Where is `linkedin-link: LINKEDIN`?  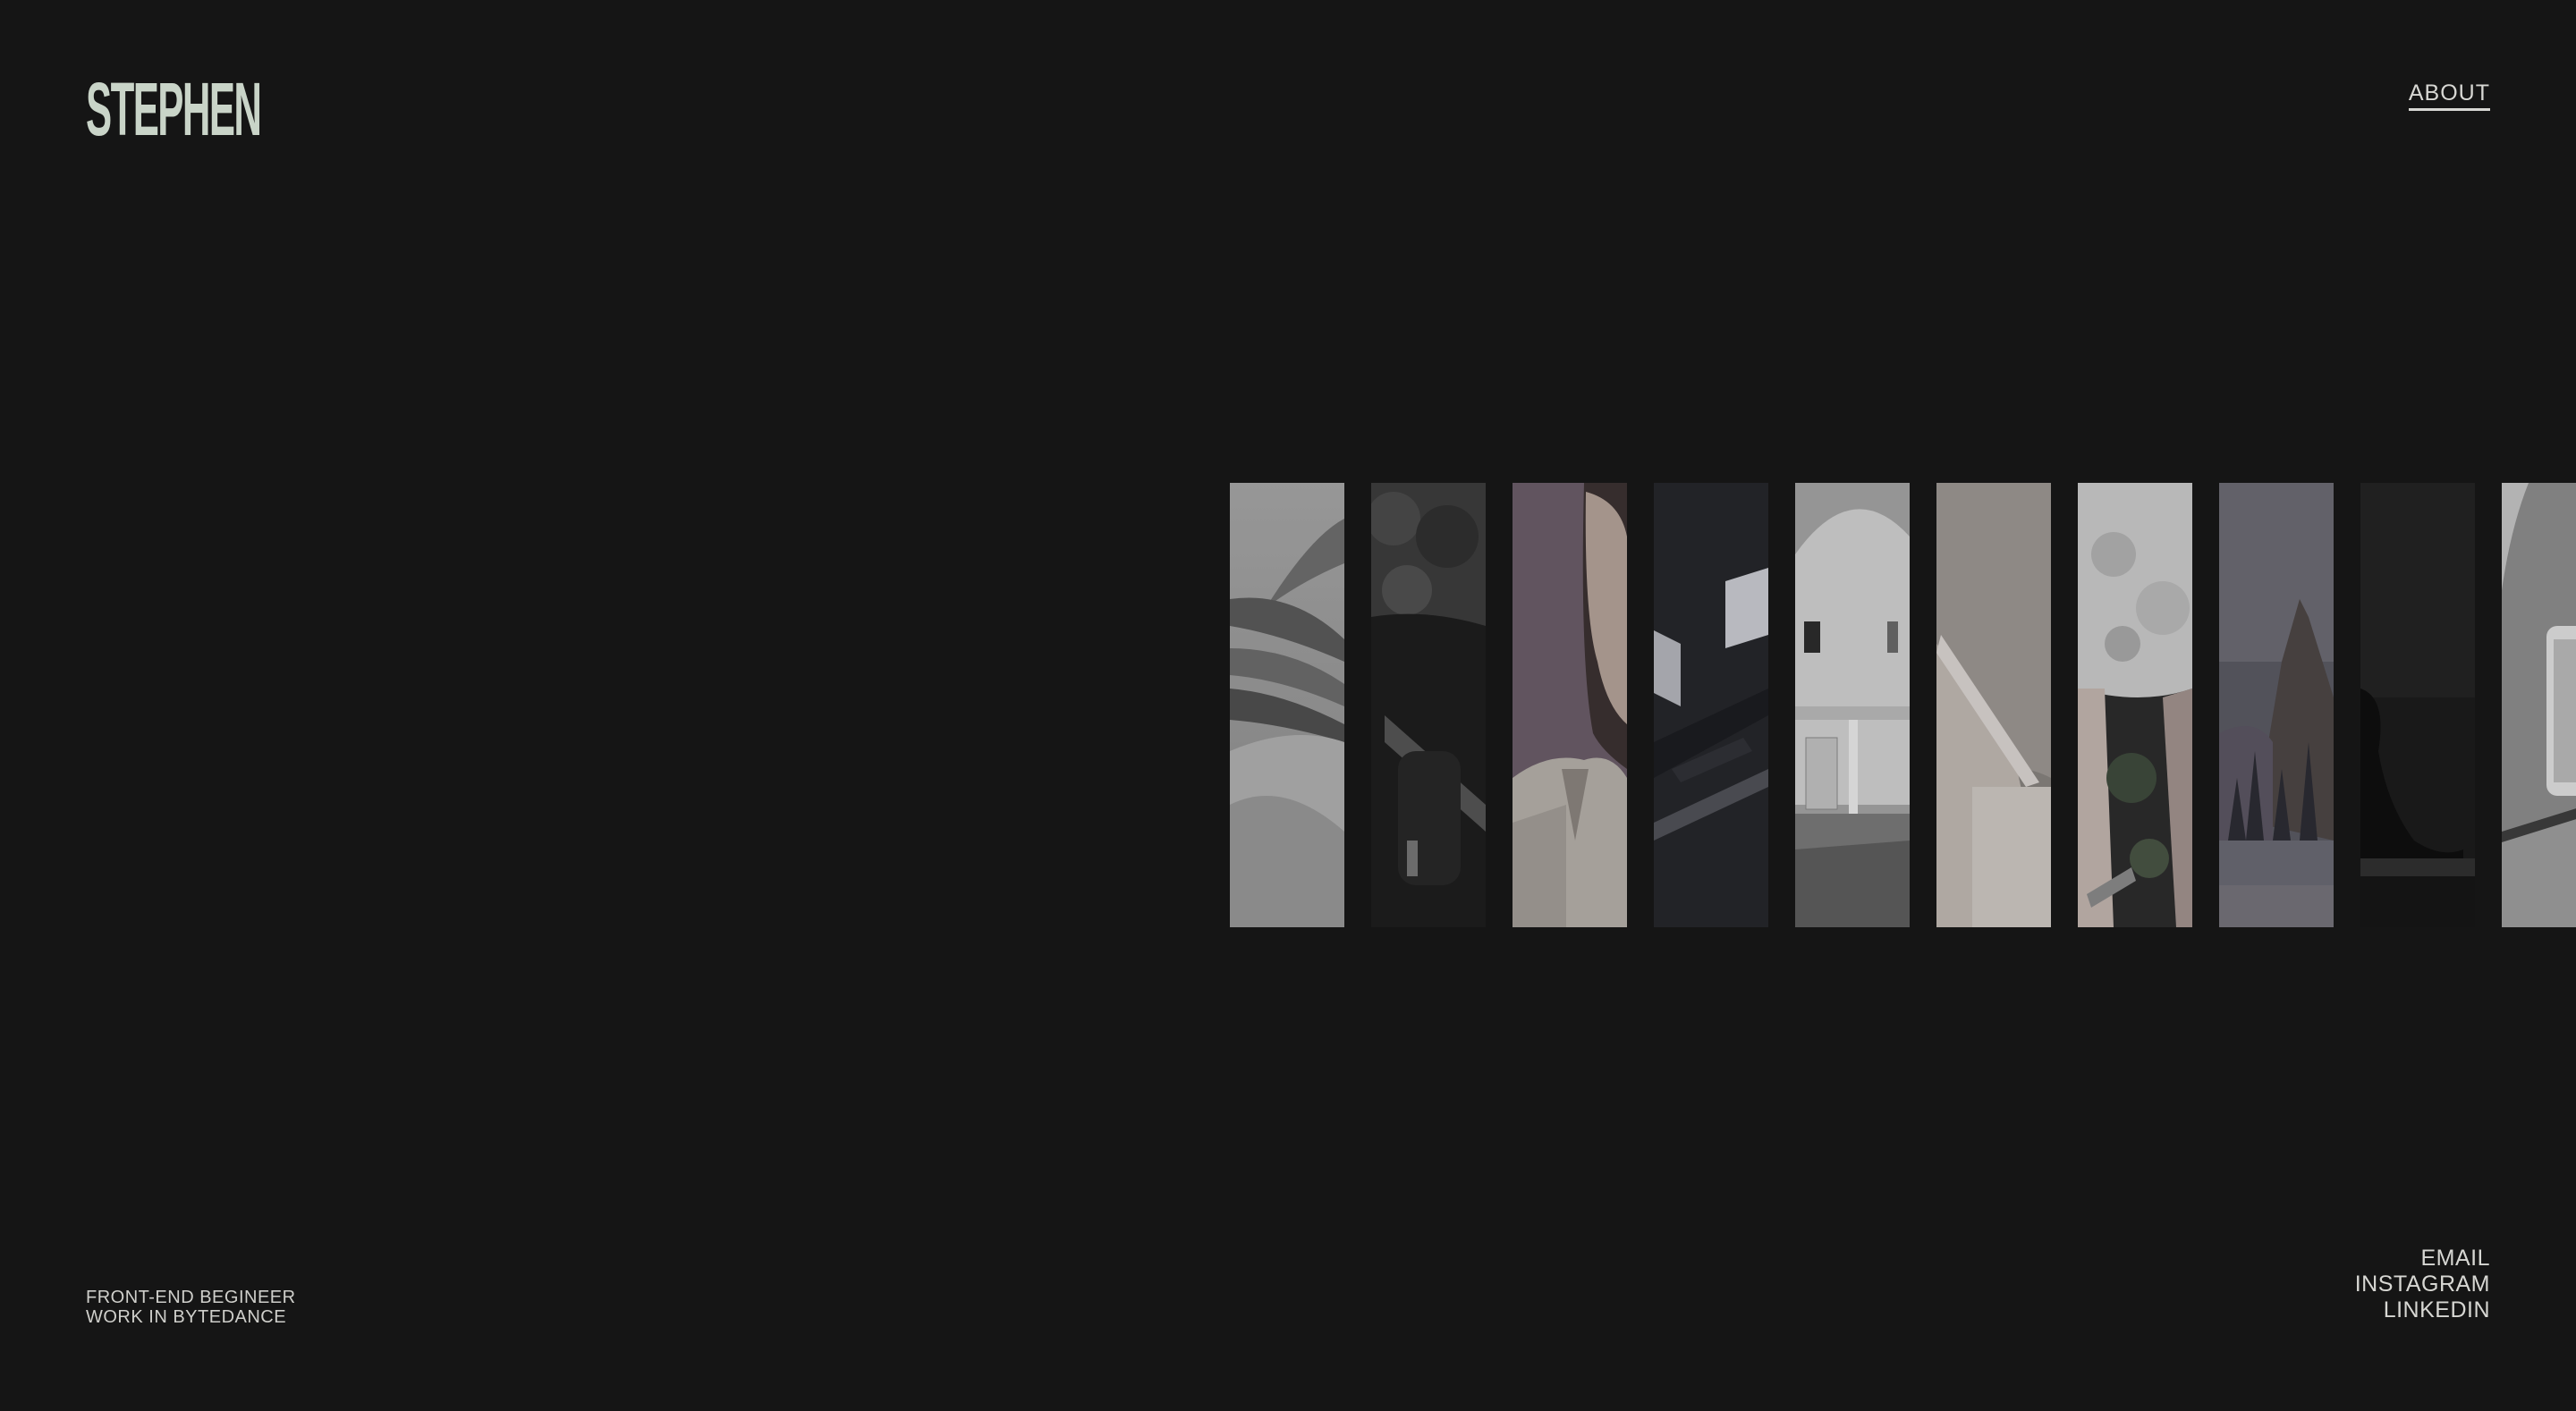
linkedin-link: LINKEDIN is located at coordinates (2422, 1310).